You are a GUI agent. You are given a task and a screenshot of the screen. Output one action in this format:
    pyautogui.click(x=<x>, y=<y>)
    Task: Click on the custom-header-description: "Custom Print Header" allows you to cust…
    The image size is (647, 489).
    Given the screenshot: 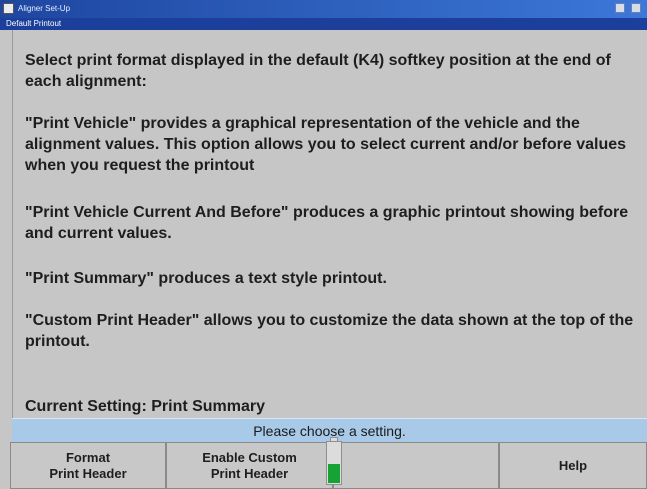 What is the action you would take?
    pyautogui.click(x=329, y=331)
    